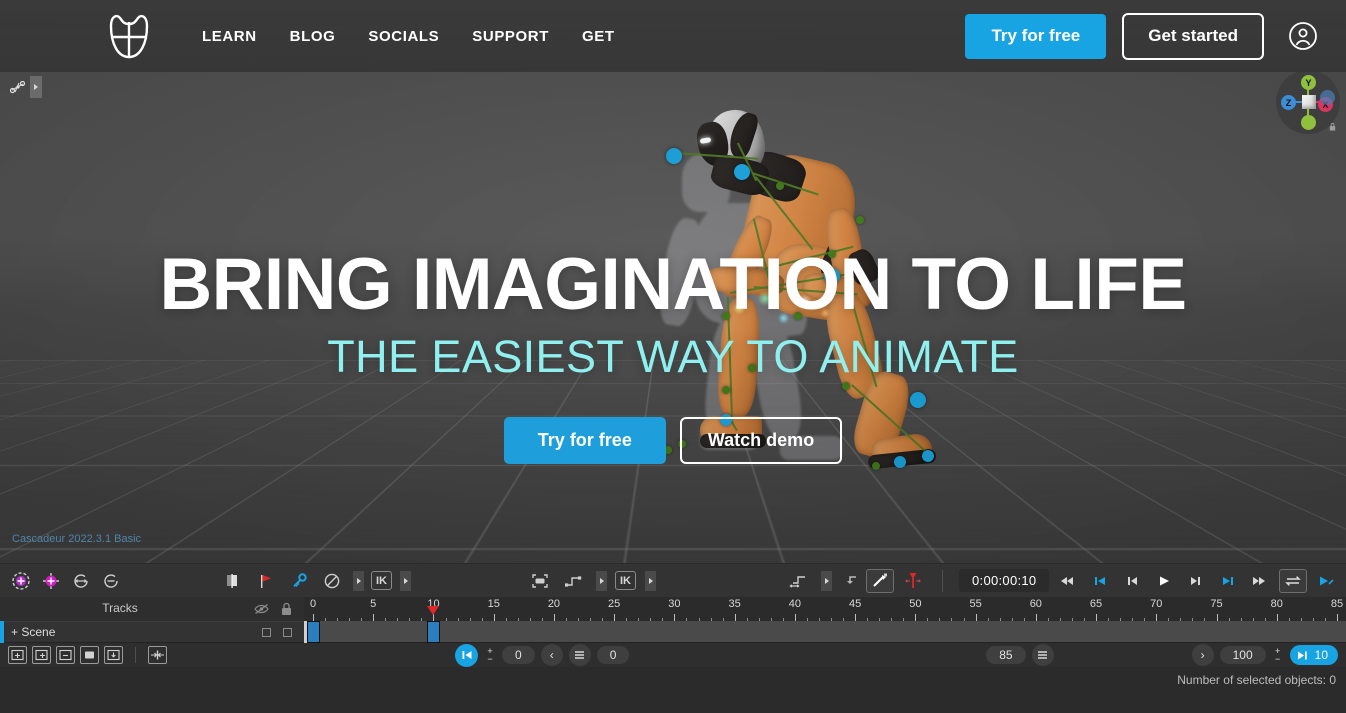 This screenshot has height=713, width=1346. I want to click on gizmo-axis-y-neg, so click(1308, 122).